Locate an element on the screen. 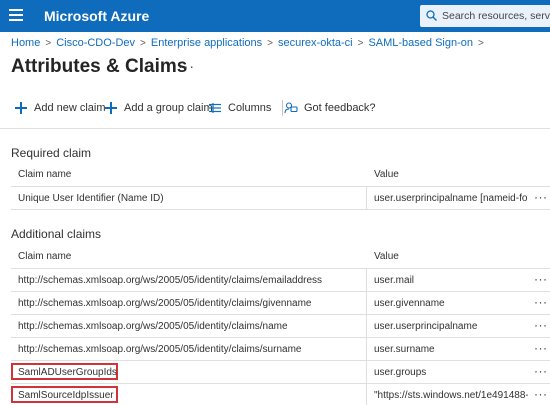  claim-value: user.mail is located at coordinates (394, 280).